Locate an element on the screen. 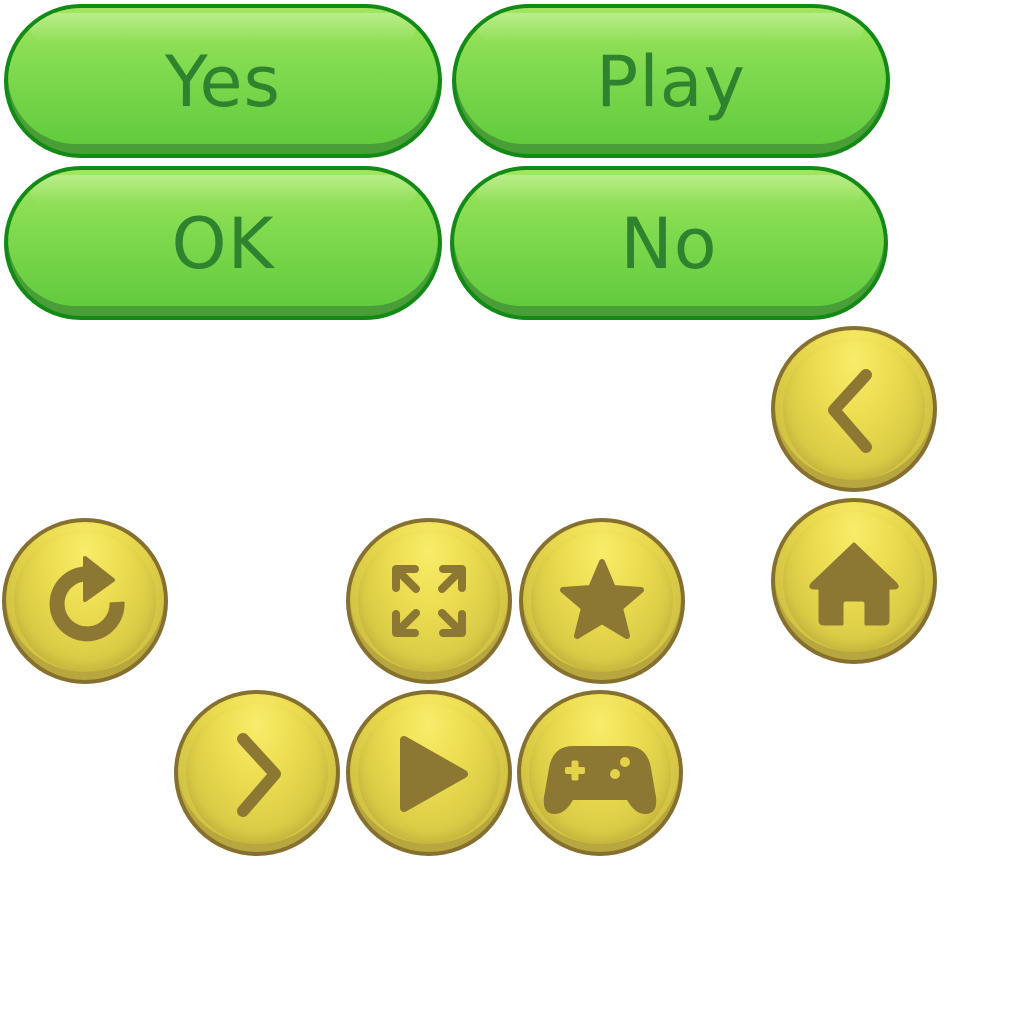 This screenshot has height=1024, width=1024. fullscreen-icon is located at coordinates (429, 601).